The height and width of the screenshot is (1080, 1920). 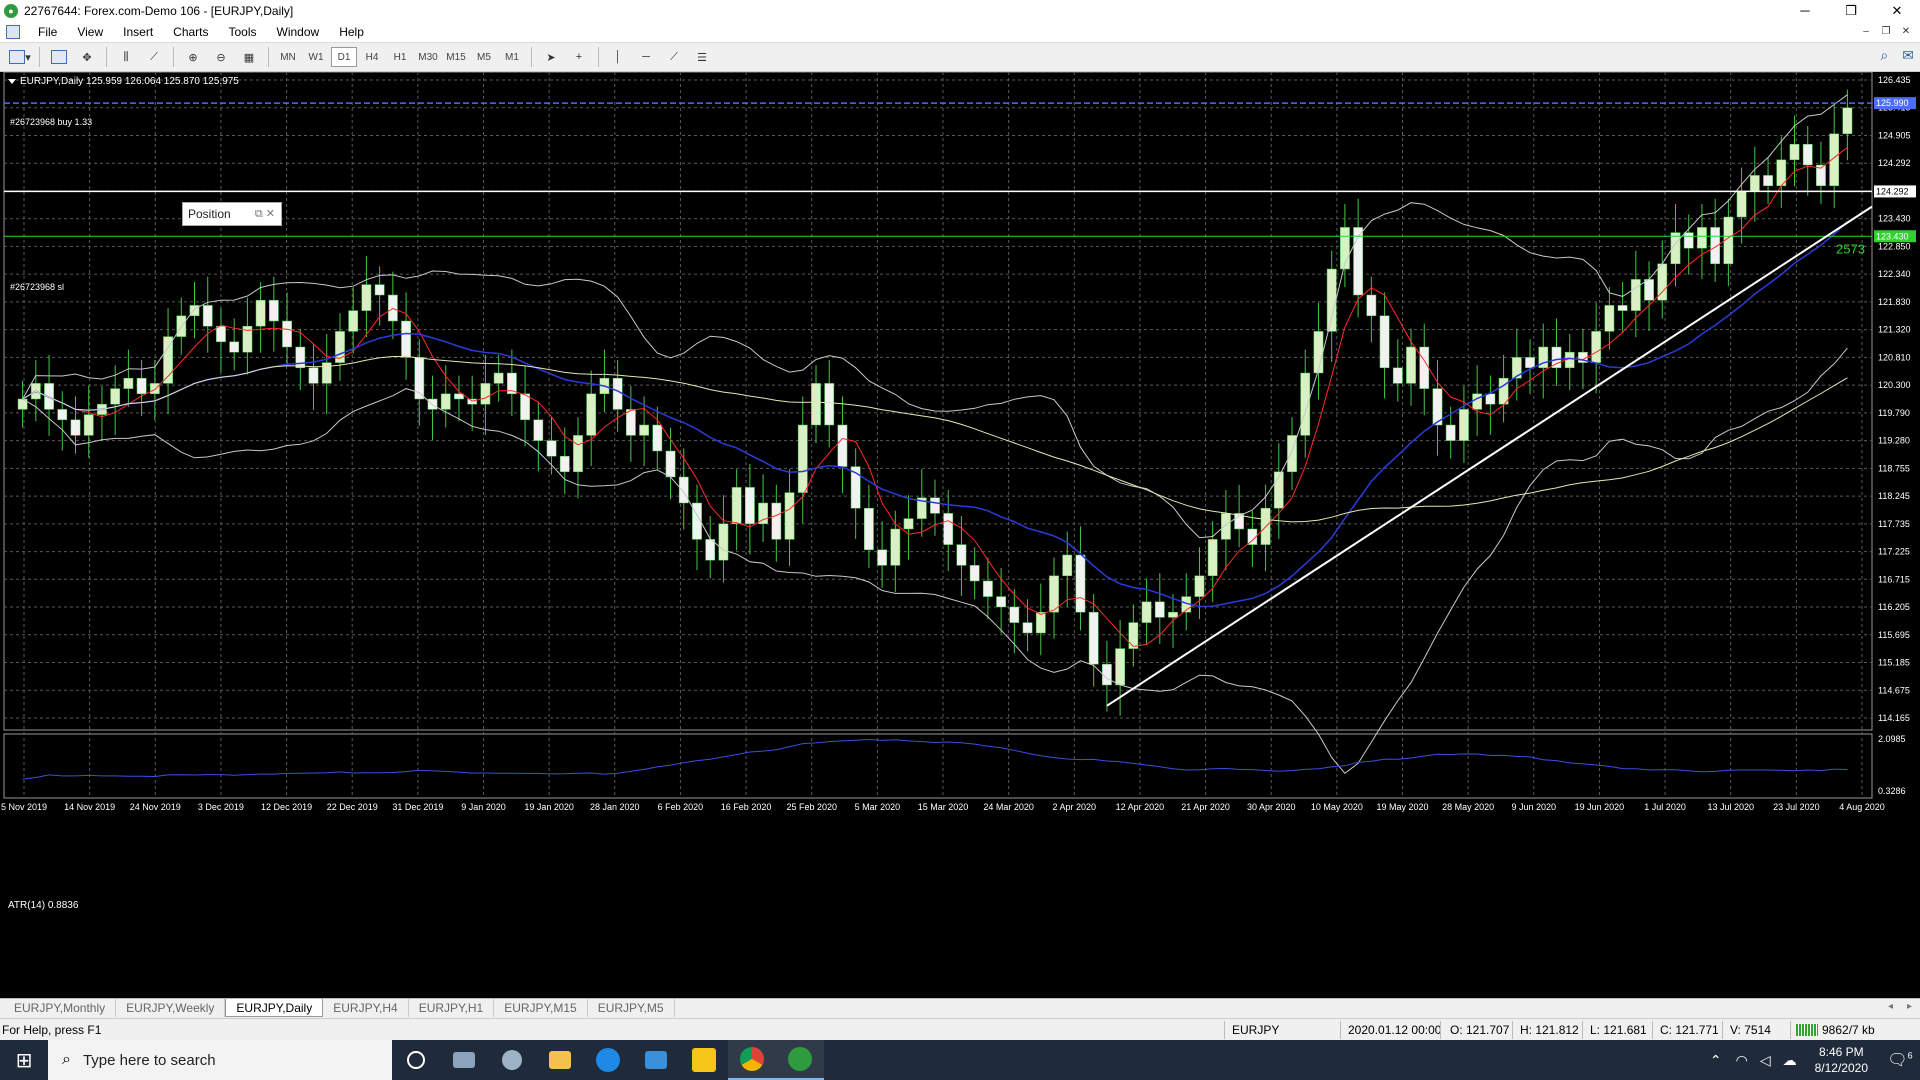 I want to click on tray-chevron-icon: ⌃, so click(x=1716, y=1060).